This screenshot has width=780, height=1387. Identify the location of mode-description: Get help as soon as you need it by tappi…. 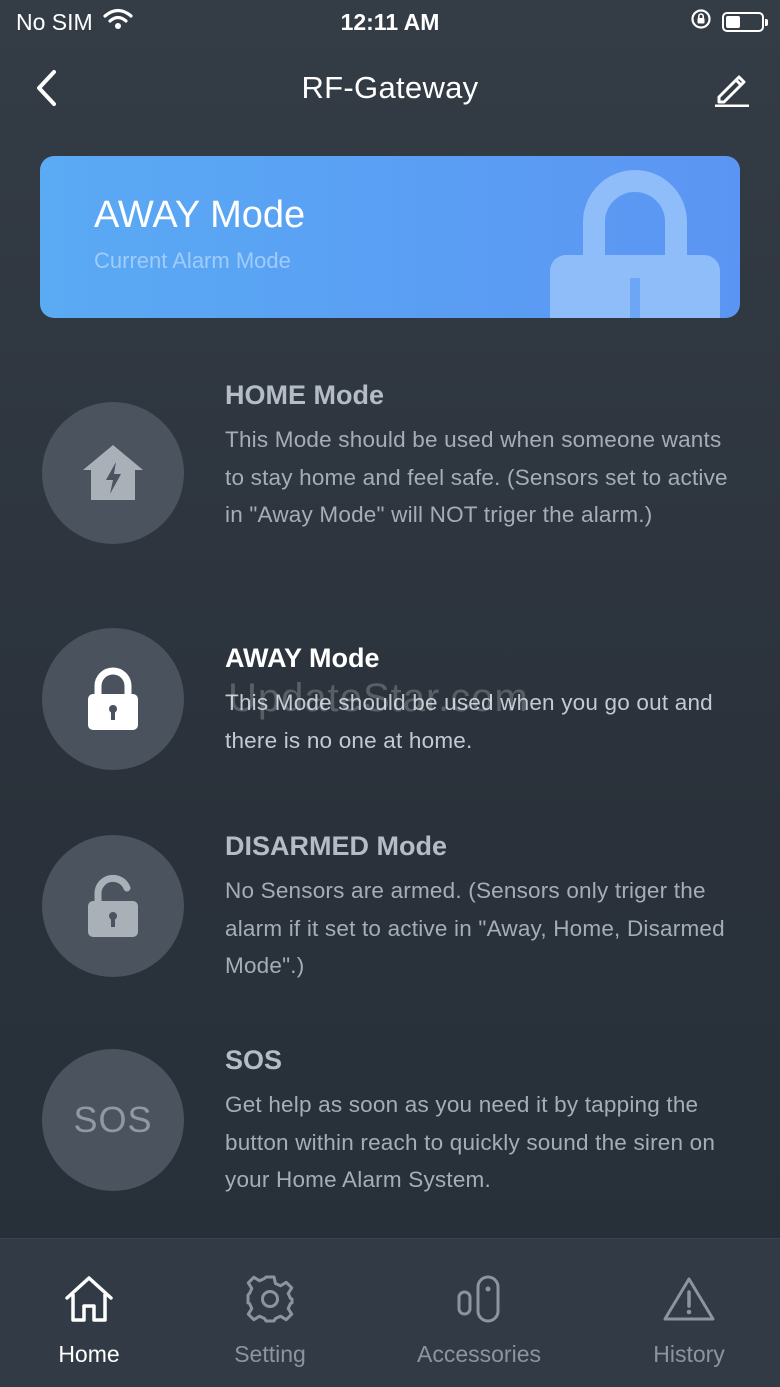
(470, 1142).